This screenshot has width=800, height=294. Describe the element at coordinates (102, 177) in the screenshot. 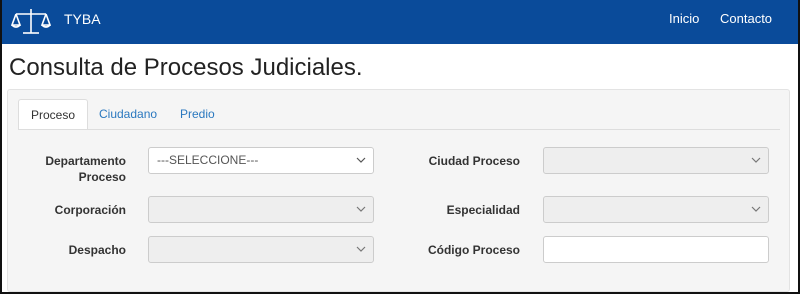

I see `departamento-label-line2: Proceso` at that location.